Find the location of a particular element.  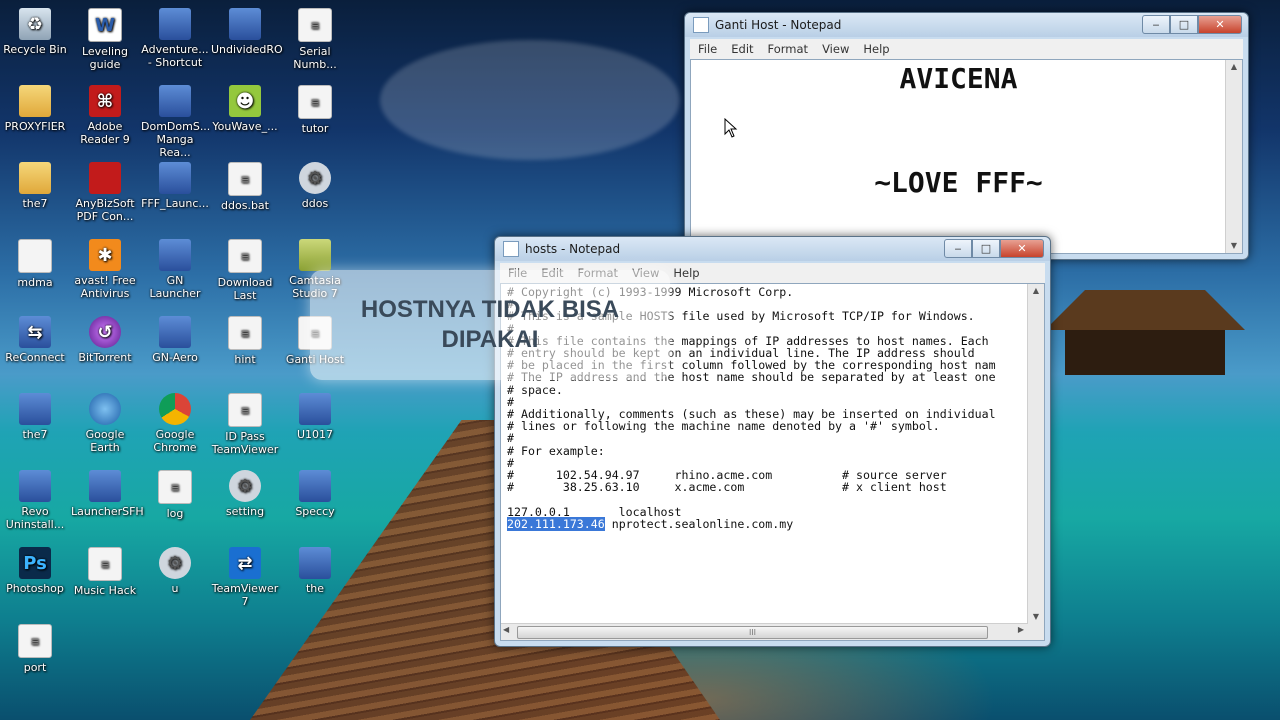

desktop-icon: ≡ ID Pass TeamViewer is located at coordinates (245, 424).